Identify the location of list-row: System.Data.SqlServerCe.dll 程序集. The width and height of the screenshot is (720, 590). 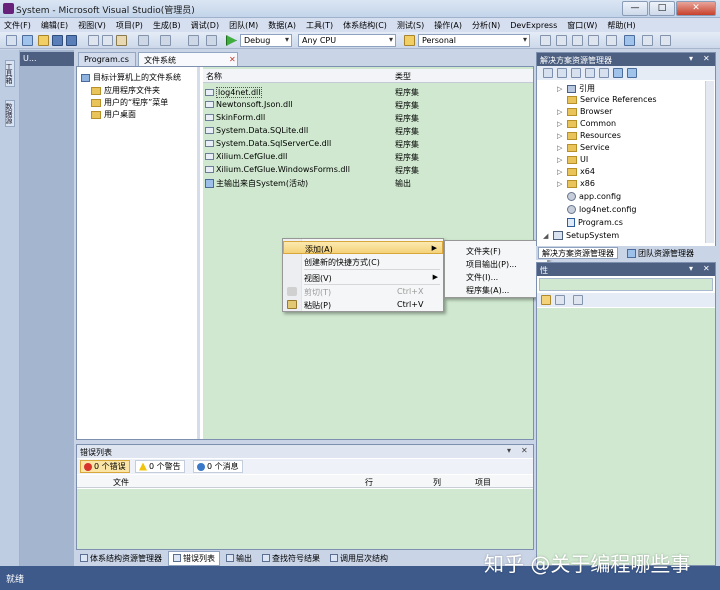
(368, 145).